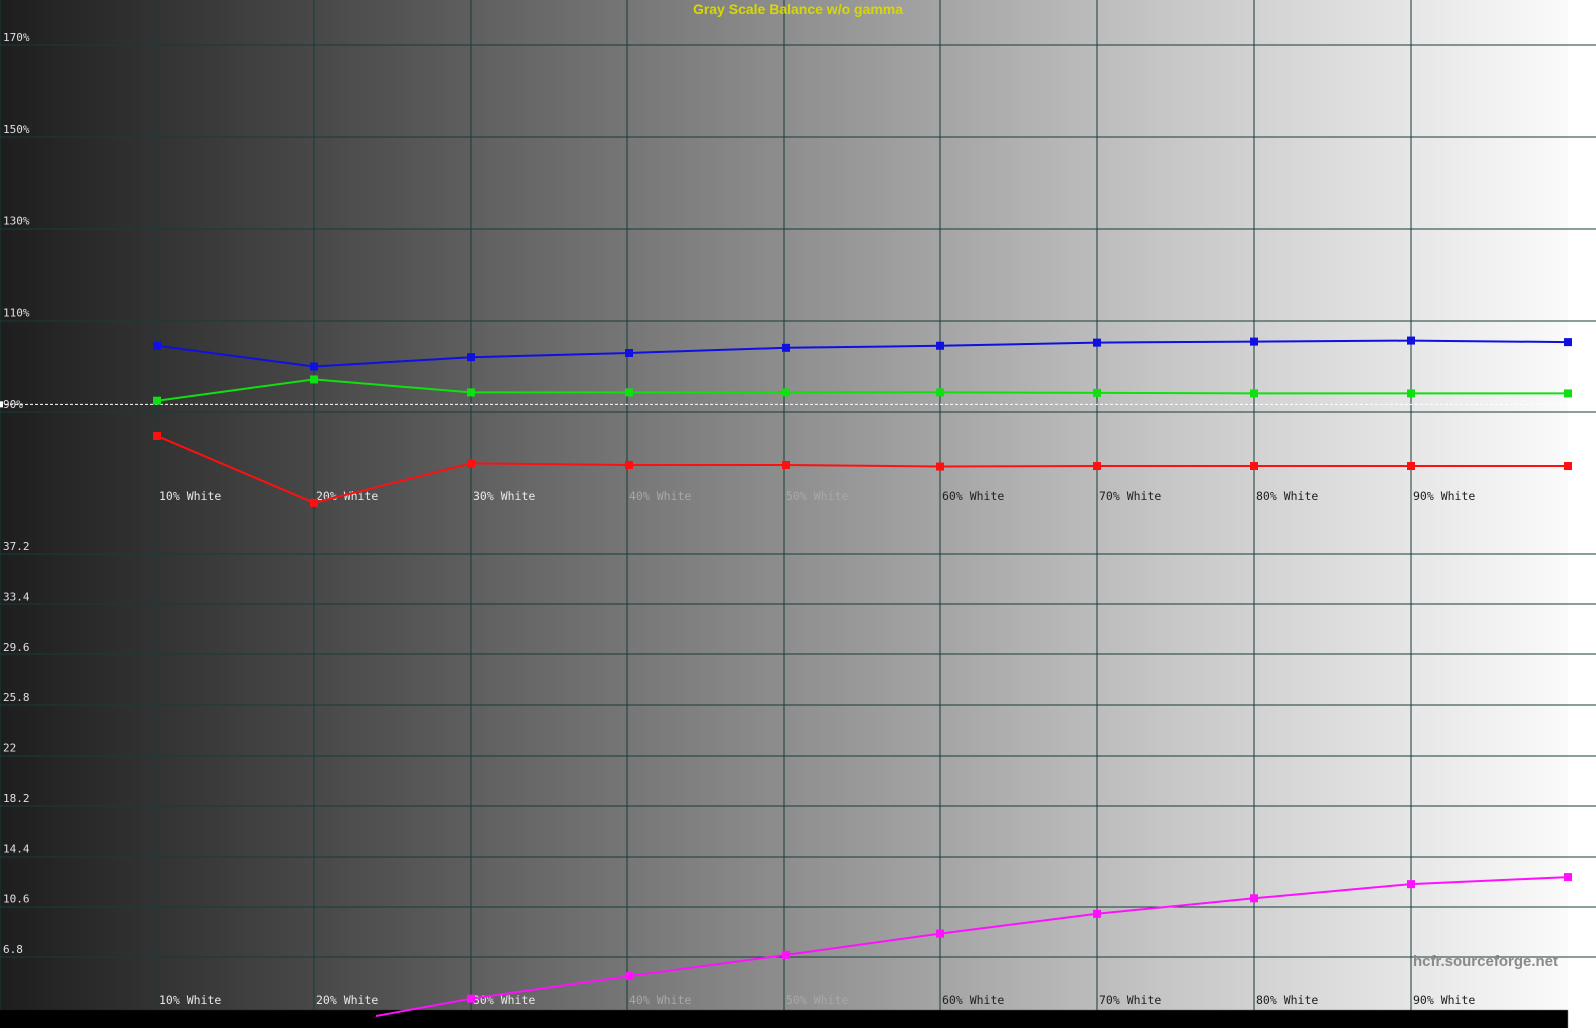  I want to click on y-tick-label: 14.4, so click(16, 848).